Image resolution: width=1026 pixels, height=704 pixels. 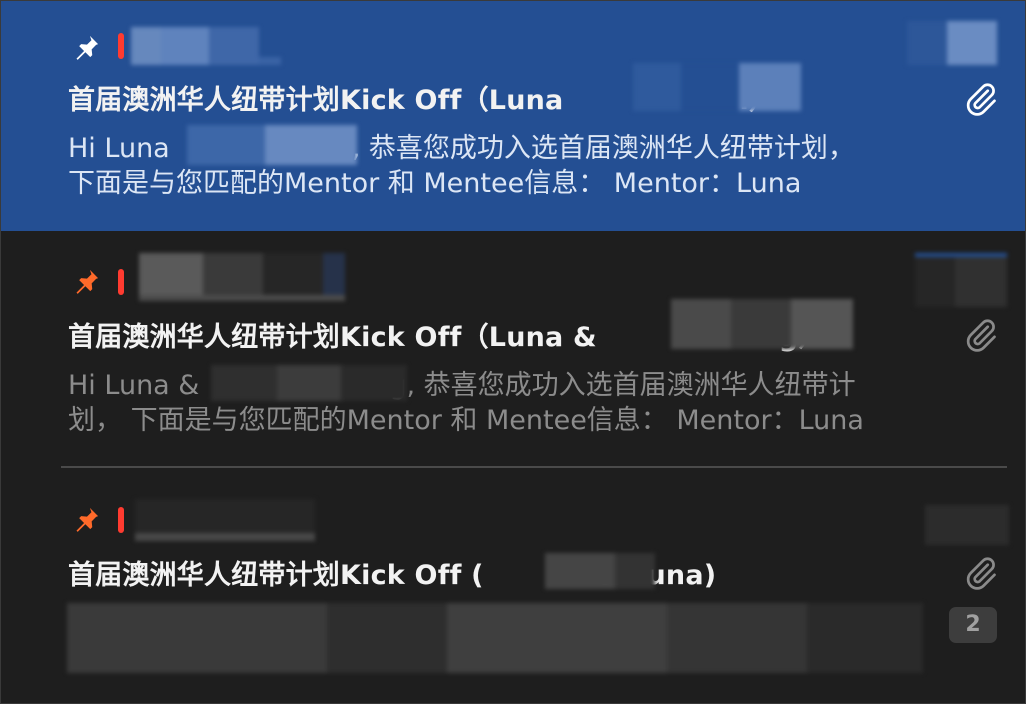 I want to click on thread-count-badge: 2, so click(x=973, y=625).